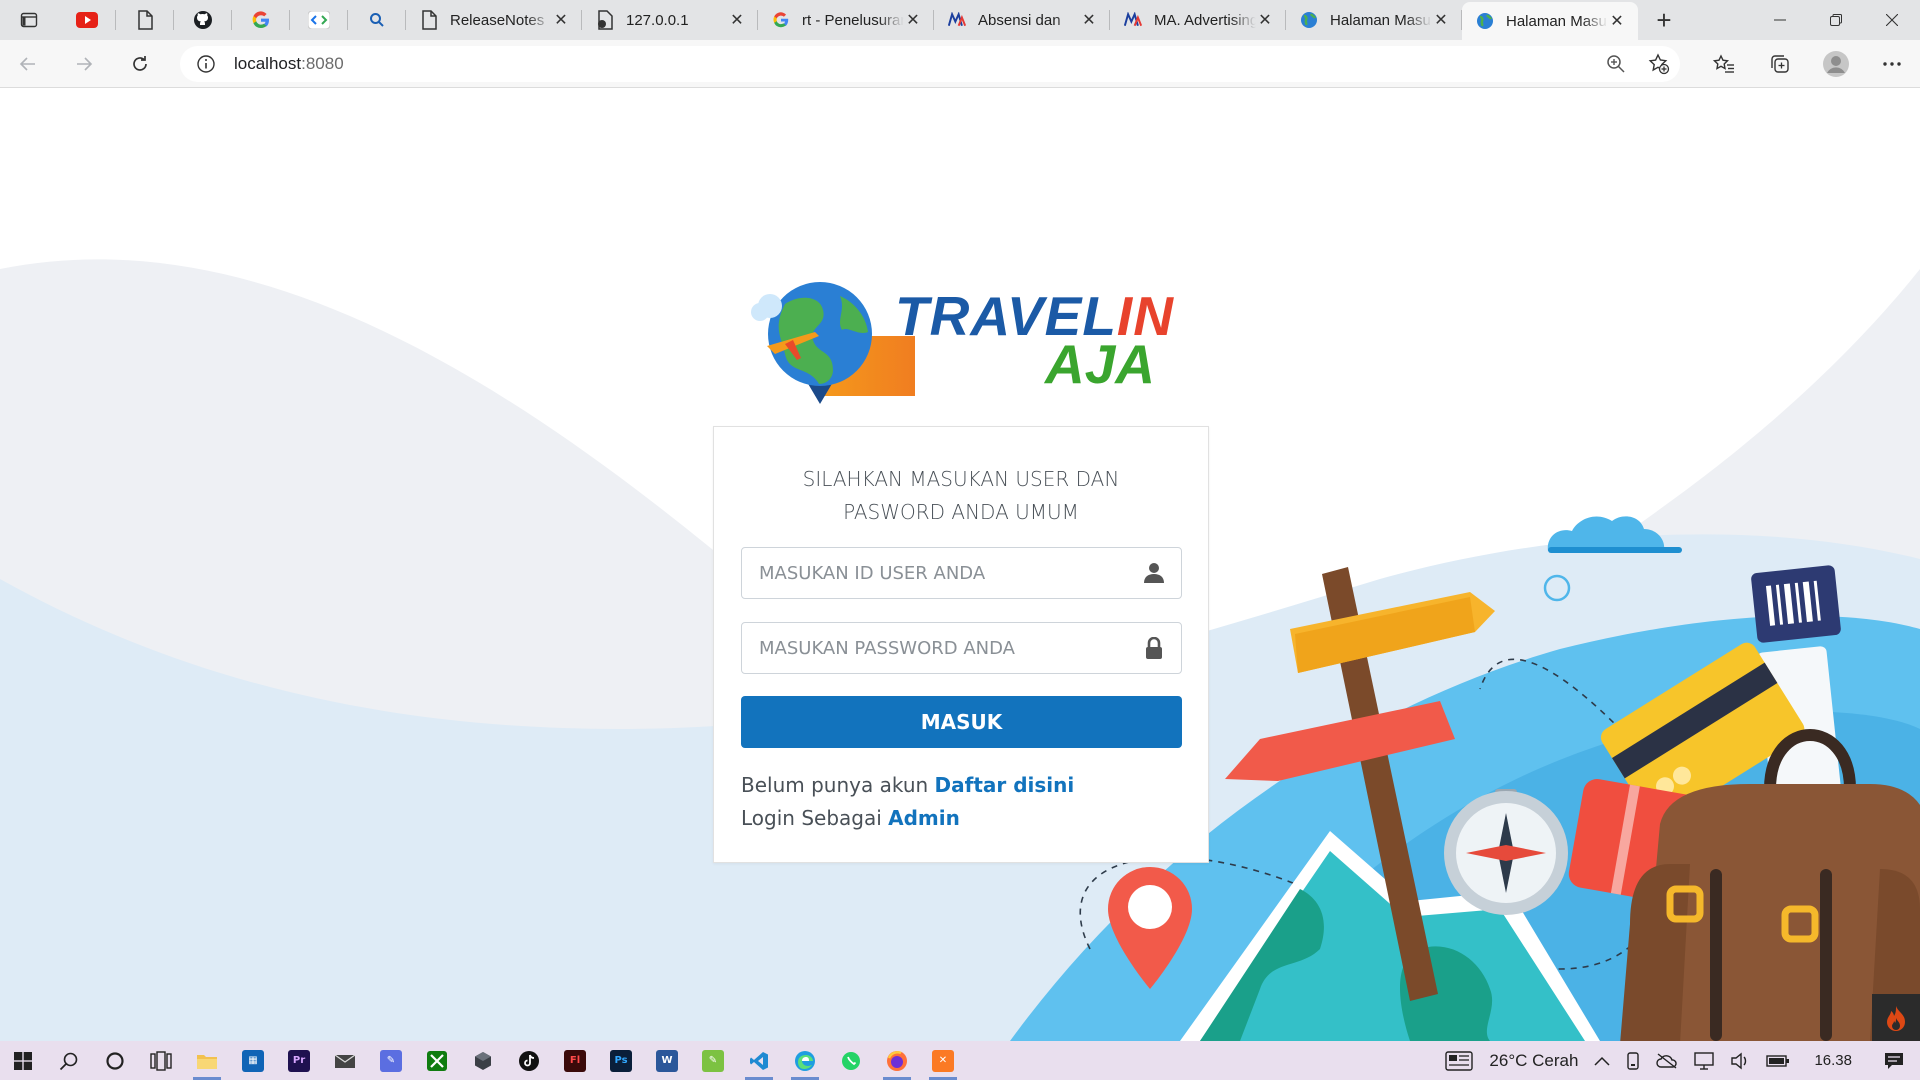 Image resolution: width=1920 pixels, height=1080 pixels. I want to click on start-button, so click(23, 1060).